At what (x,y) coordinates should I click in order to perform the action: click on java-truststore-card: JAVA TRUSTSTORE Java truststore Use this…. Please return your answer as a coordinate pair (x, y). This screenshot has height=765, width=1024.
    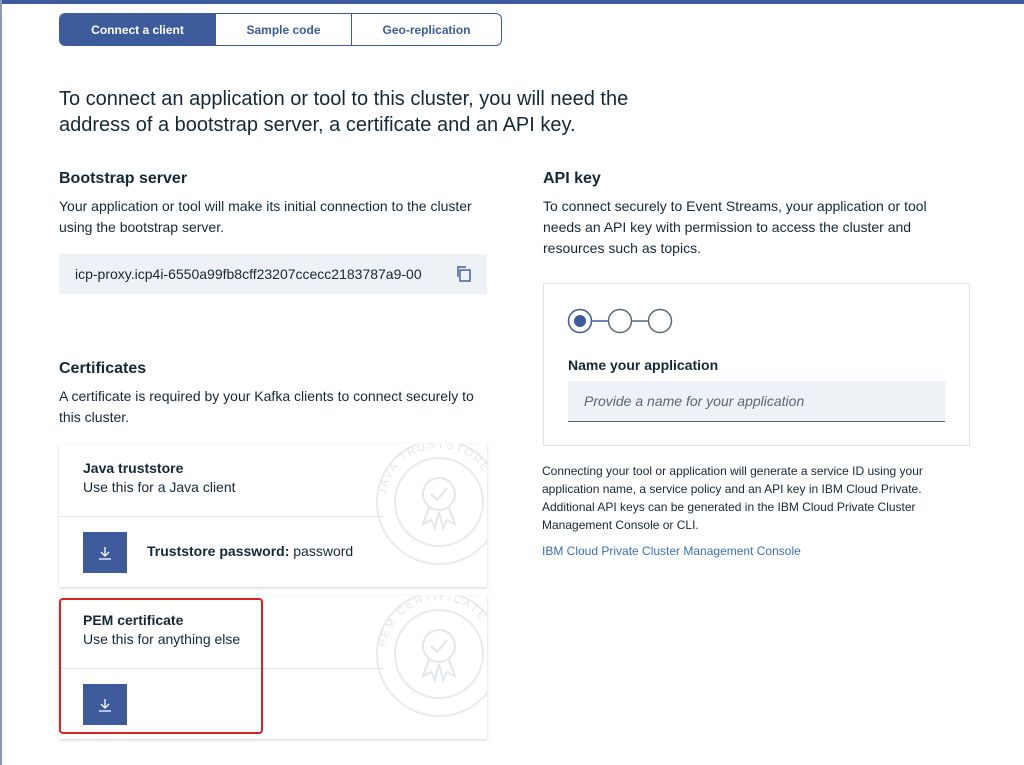
    Looking at the image, I should click on (273, 515).